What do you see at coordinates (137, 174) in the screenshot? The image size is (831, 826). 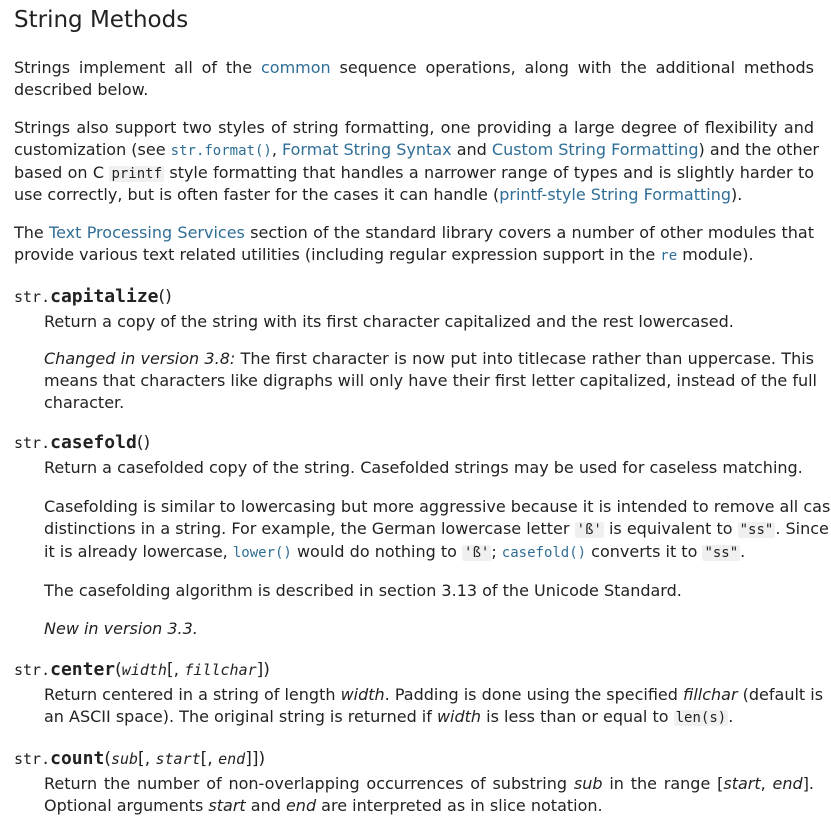 I see `code: printf` at bounding box center [137, 174].